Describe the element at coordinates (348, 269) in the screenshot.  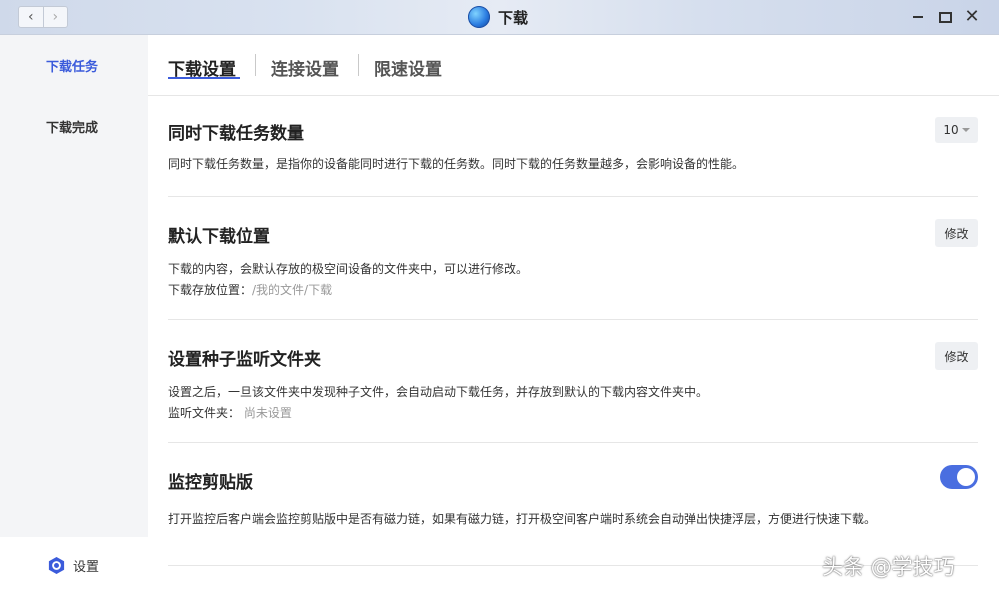
I see `download-location-text: 下载的内容，会默认存放的极空间设备的文件夹中，可以进行修改。` at that location.